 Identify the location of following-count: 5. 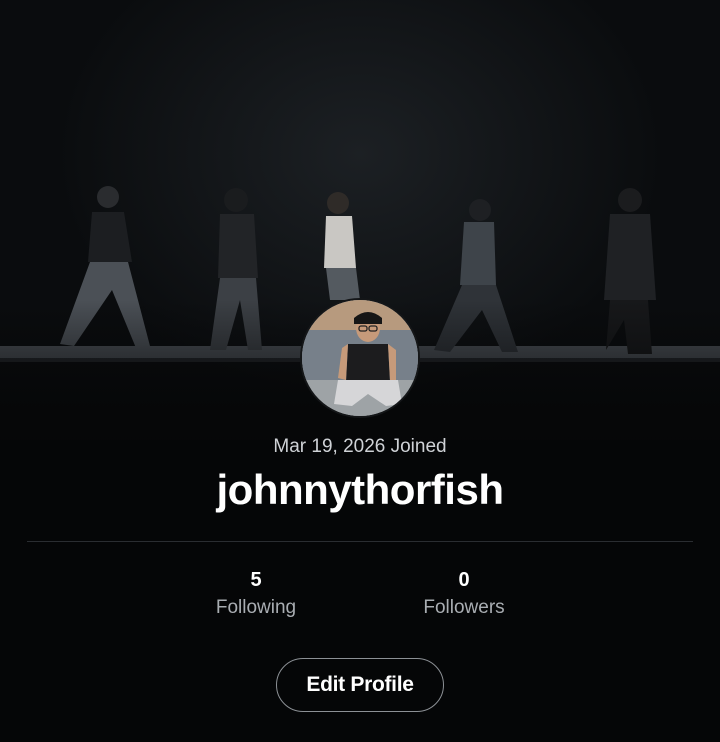
(256, 580).